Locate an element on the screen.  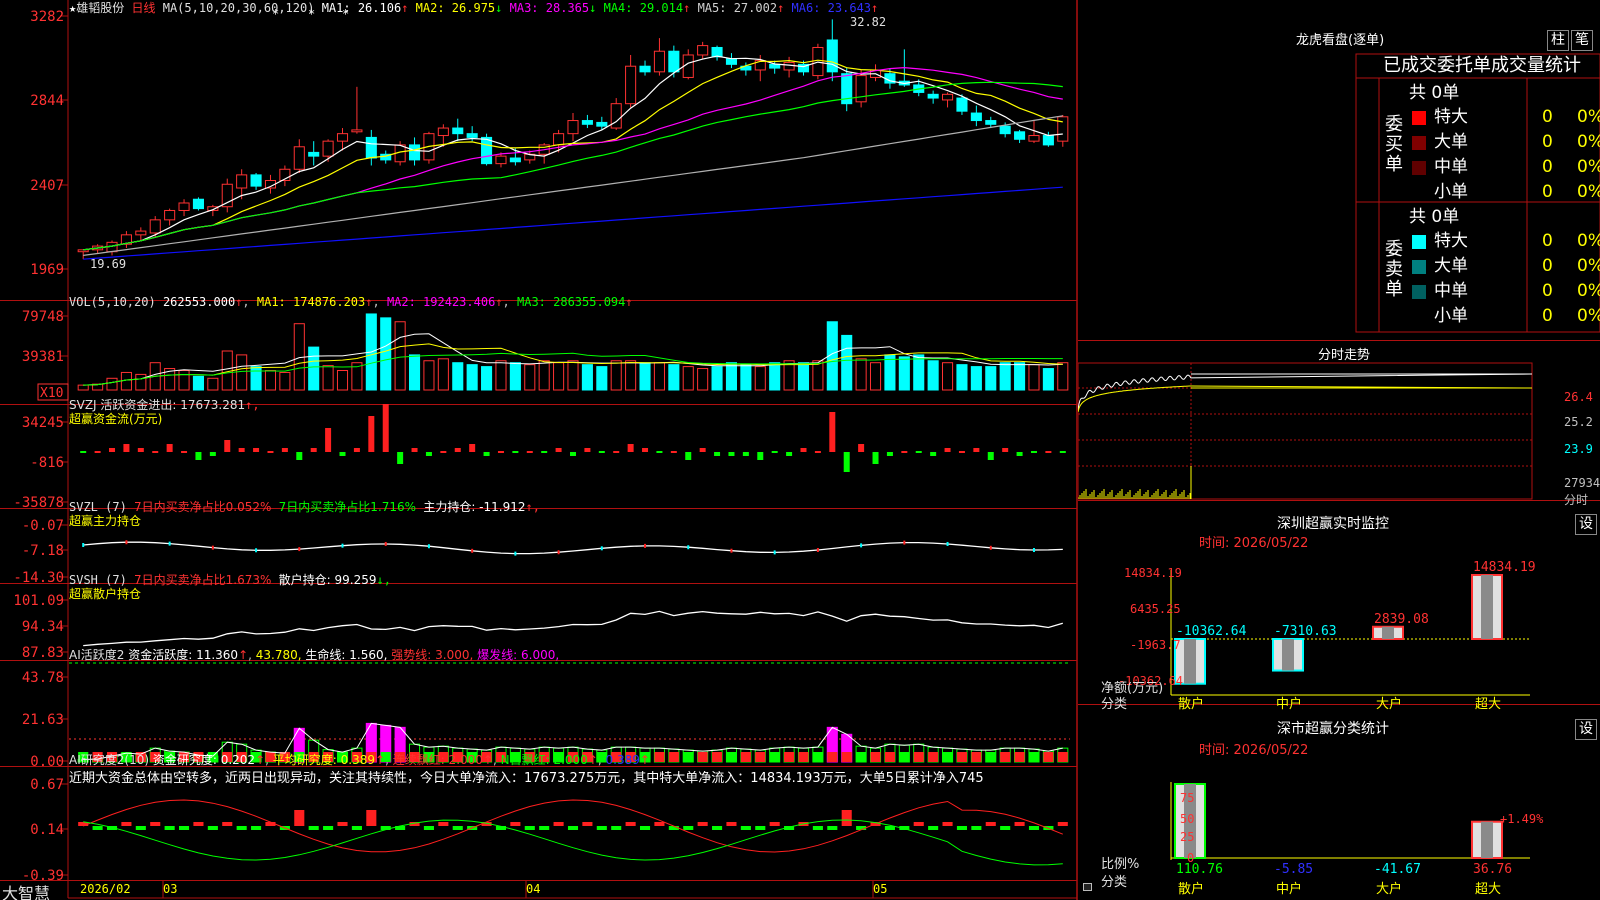
sell-total: 共 0单 is located at coordinates (1434, 217).